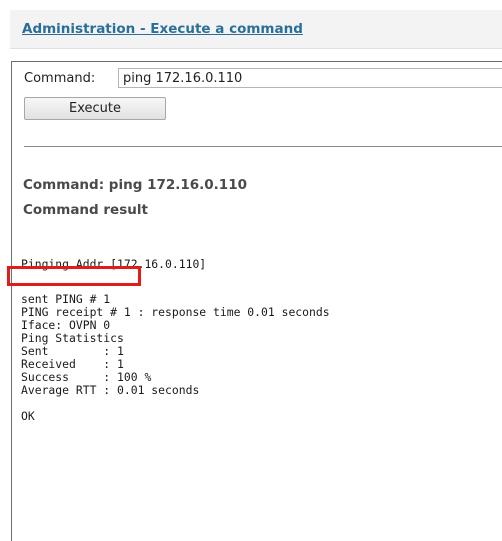  I want to click on execute-button: Execute, so click(95, 108).